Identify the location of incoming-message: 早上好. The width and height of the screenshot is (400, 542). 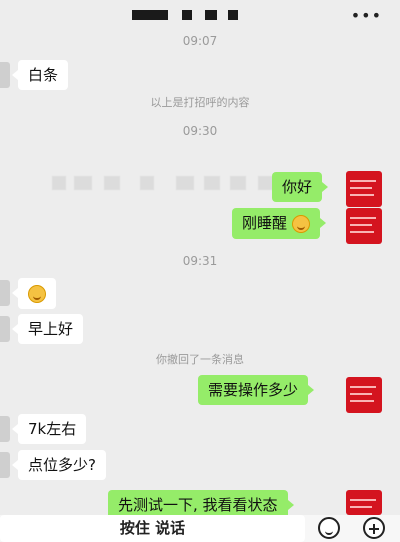
(47, 329).